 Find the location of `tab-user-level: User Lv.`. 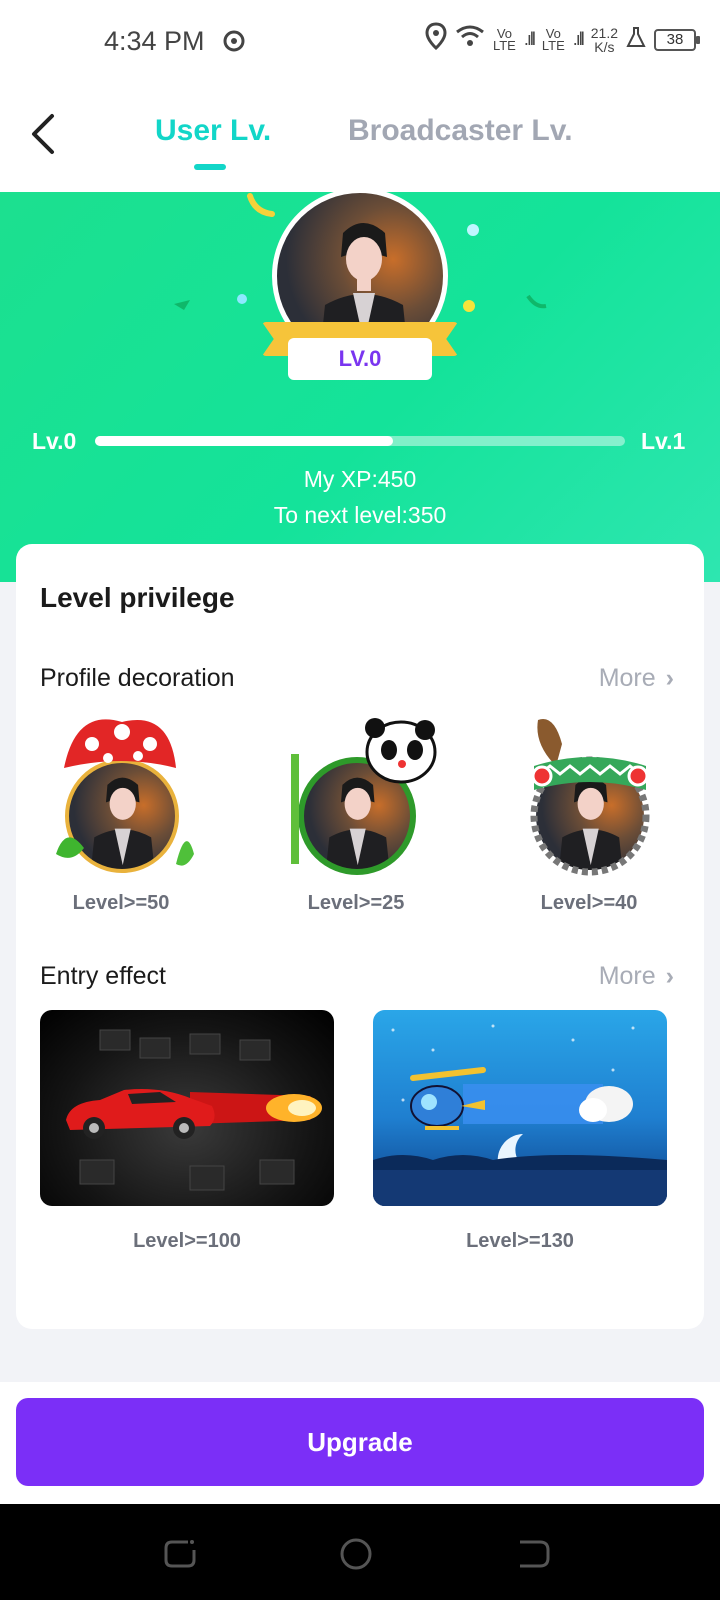

tab-user-level: User Lv. is located at coordinates (213, 131).